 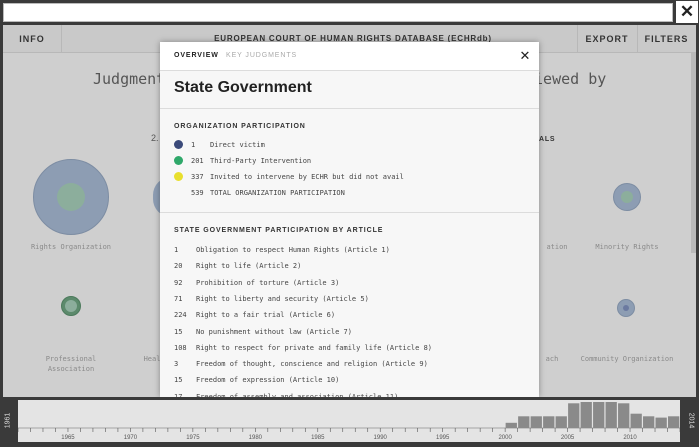 What do you see at coordinates (666, 39) in the screenshot?
I see `filters-button: FILTERS` at bounding box center [666, 39].